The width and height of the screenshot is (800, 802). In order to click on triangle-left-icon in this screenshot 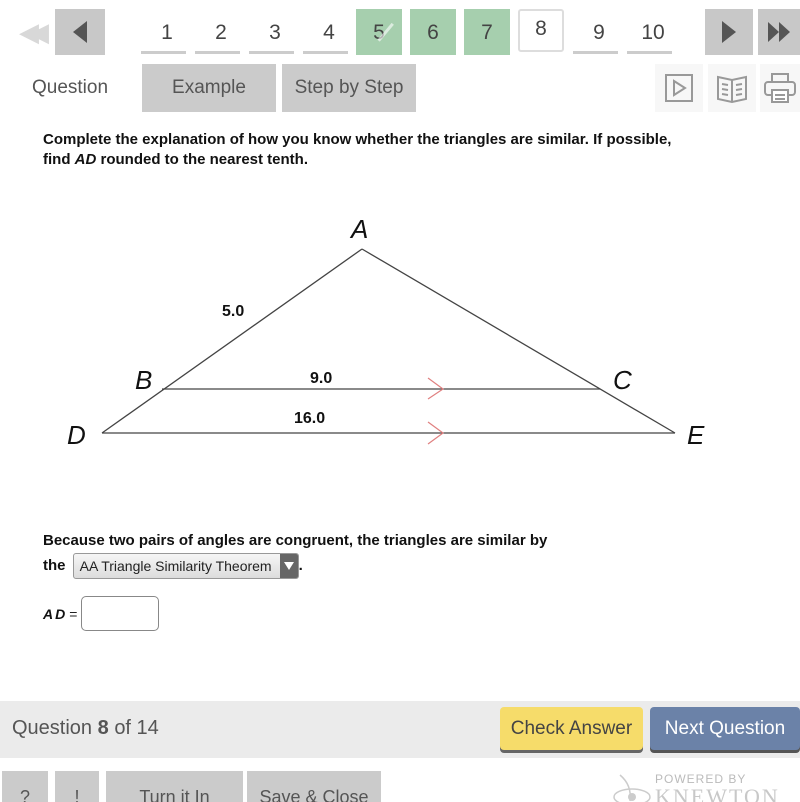, I will do `click(80, 32)`.